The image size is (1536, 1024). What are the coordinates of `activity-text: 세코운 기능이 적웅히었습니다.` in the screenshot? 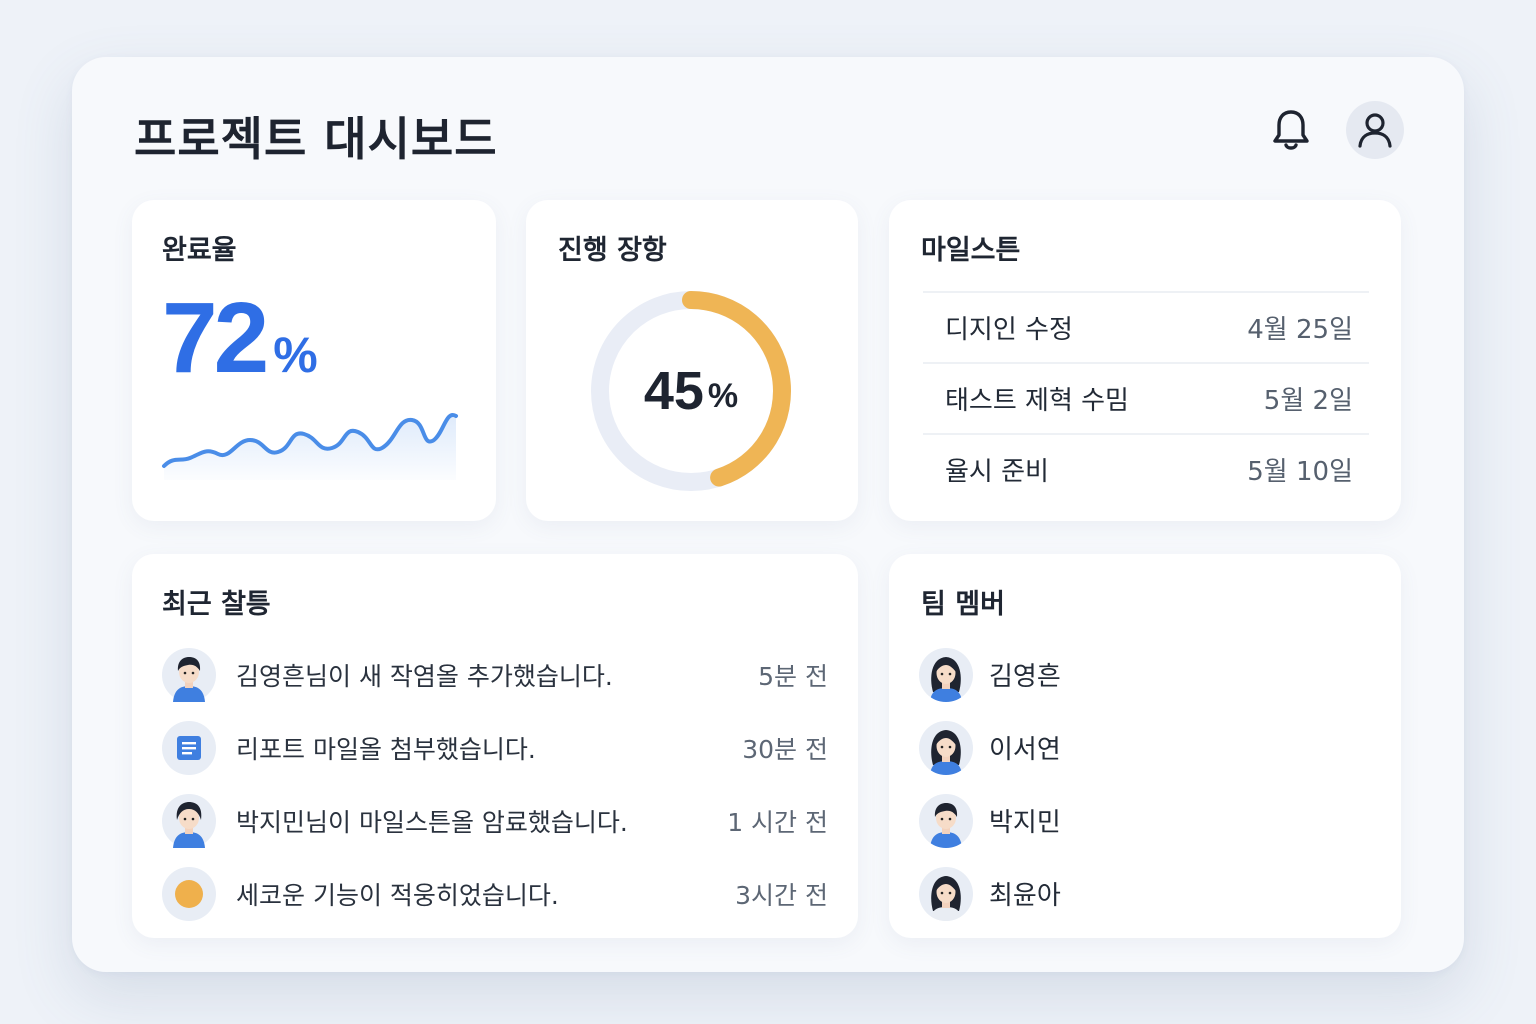 It's located at (397, 895).